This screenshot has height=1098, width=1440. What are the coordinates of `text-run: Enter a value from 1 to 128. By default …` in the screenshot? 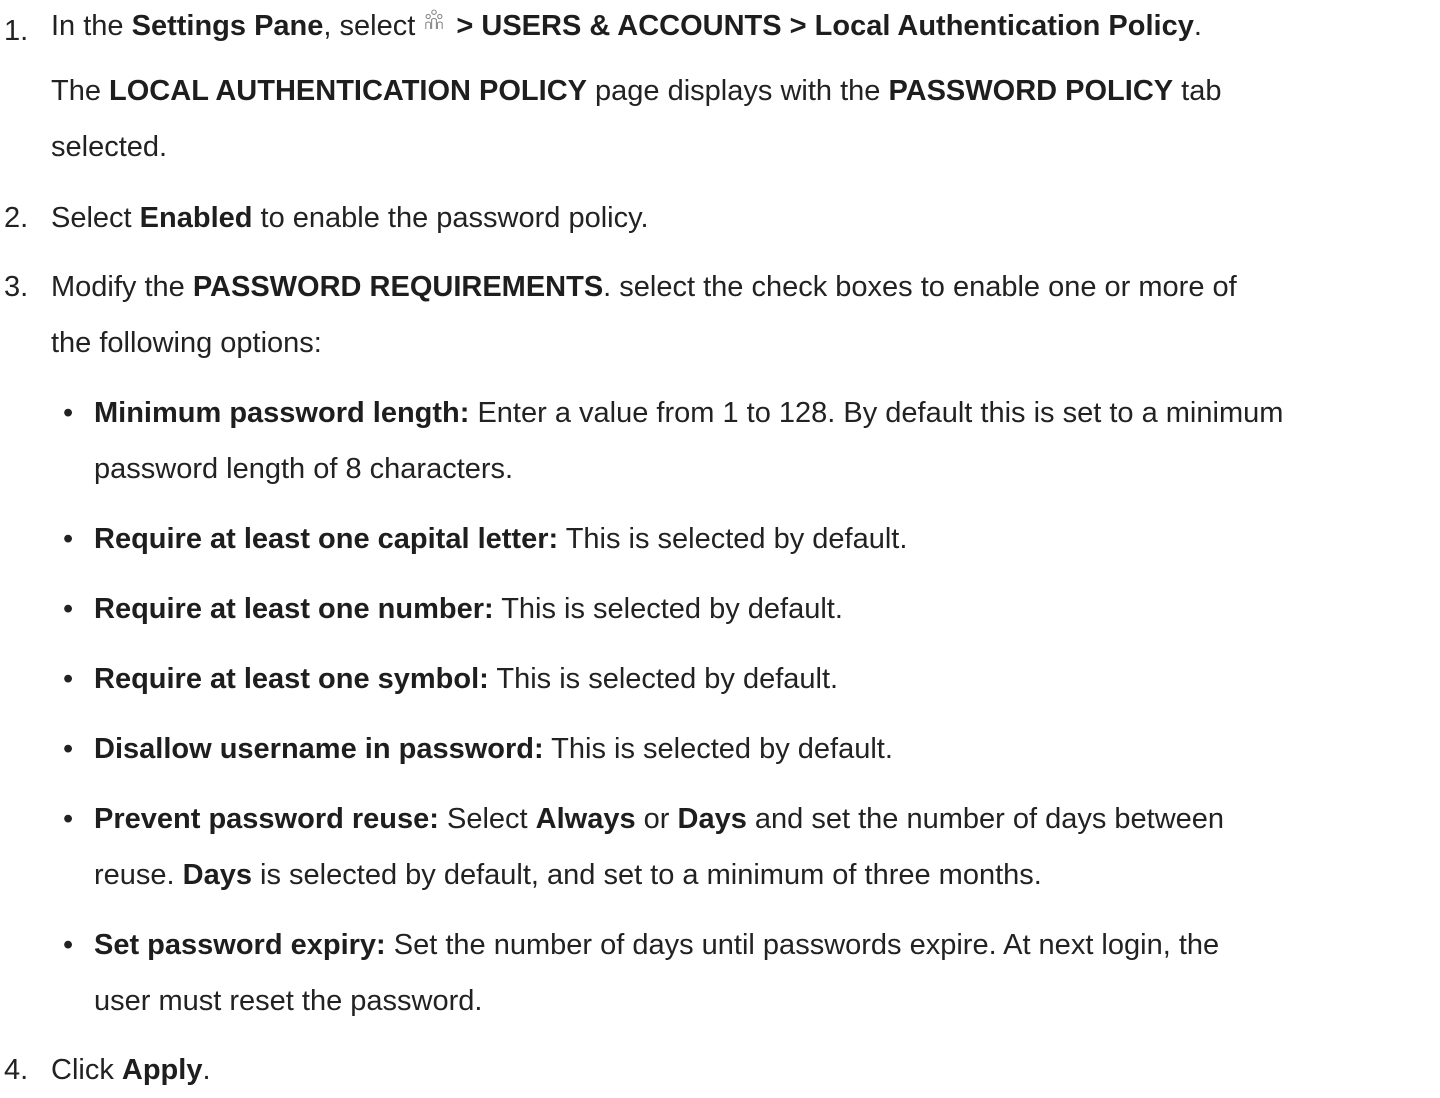 It's located at (876, 413).